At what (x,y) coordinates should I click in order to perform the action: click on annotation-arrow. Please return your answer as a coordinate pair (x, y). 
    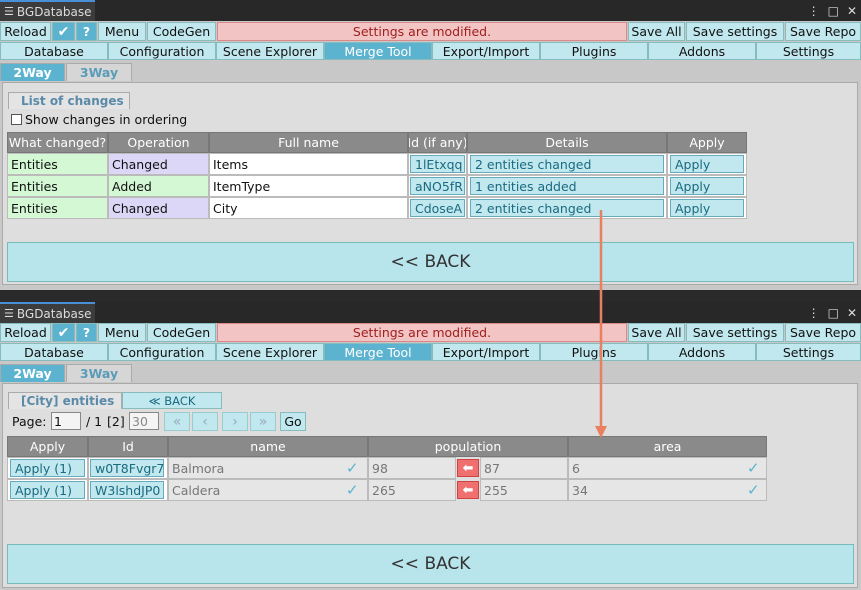
    Looking at the image, I should click on (601, 324).